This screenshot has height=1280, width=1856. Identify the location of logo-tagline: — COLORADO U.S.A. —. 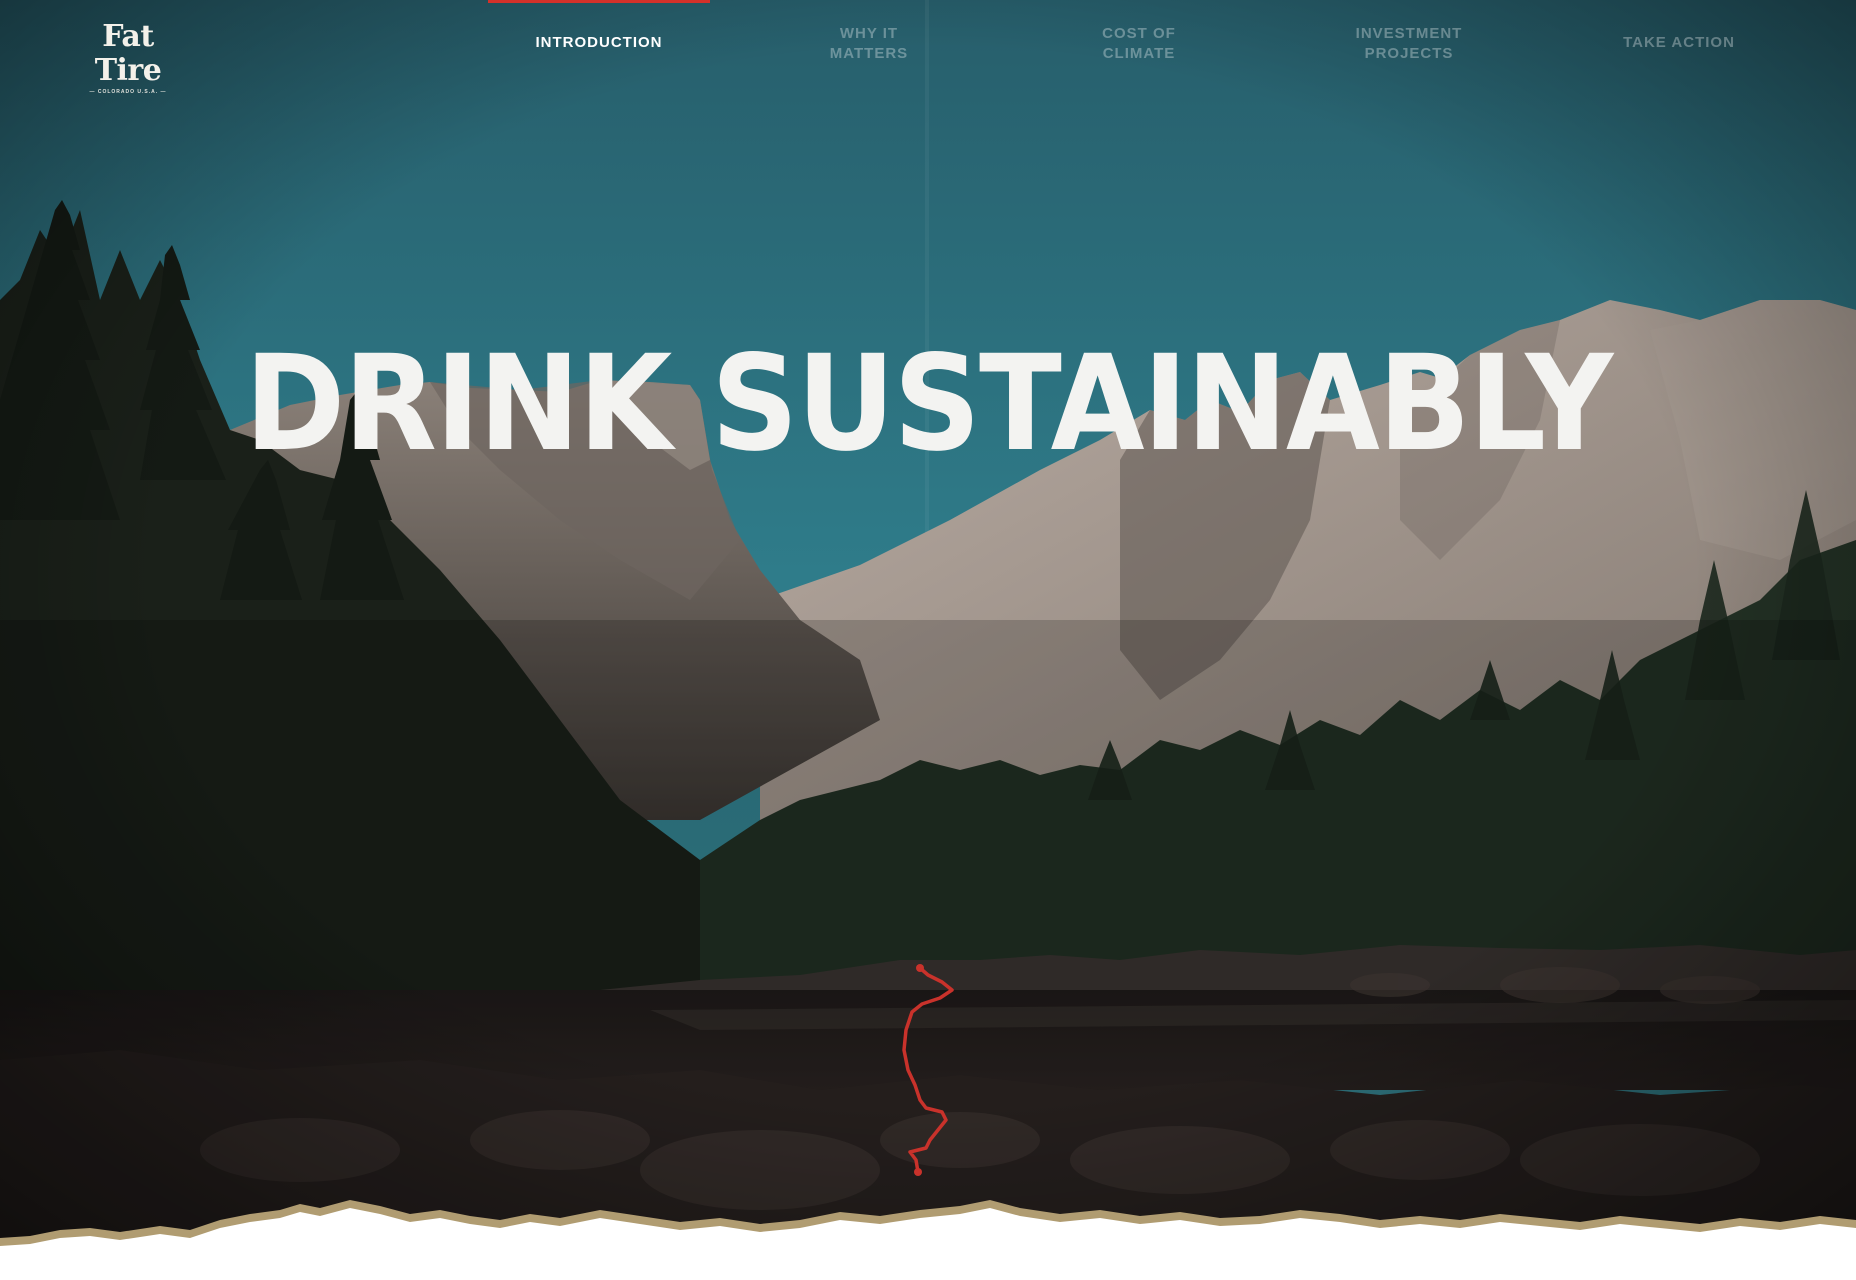
(128, 92).